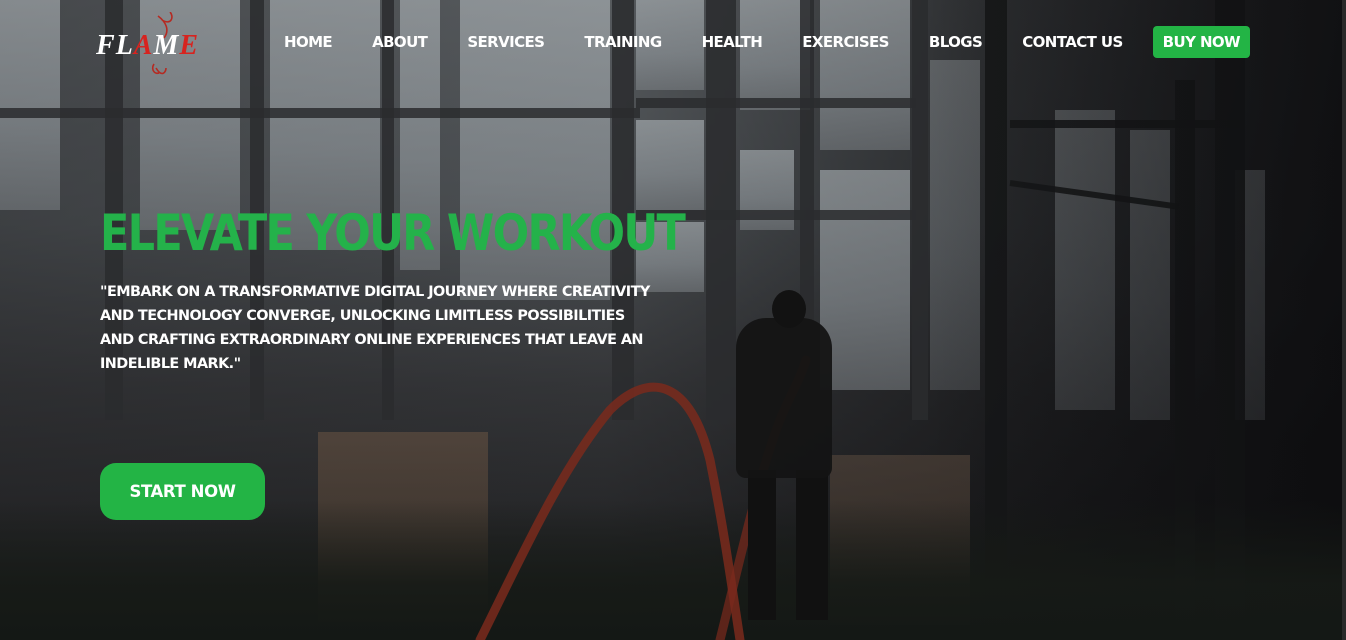  I want to click on nav-blogs: BLOGS, so click(956, 42).